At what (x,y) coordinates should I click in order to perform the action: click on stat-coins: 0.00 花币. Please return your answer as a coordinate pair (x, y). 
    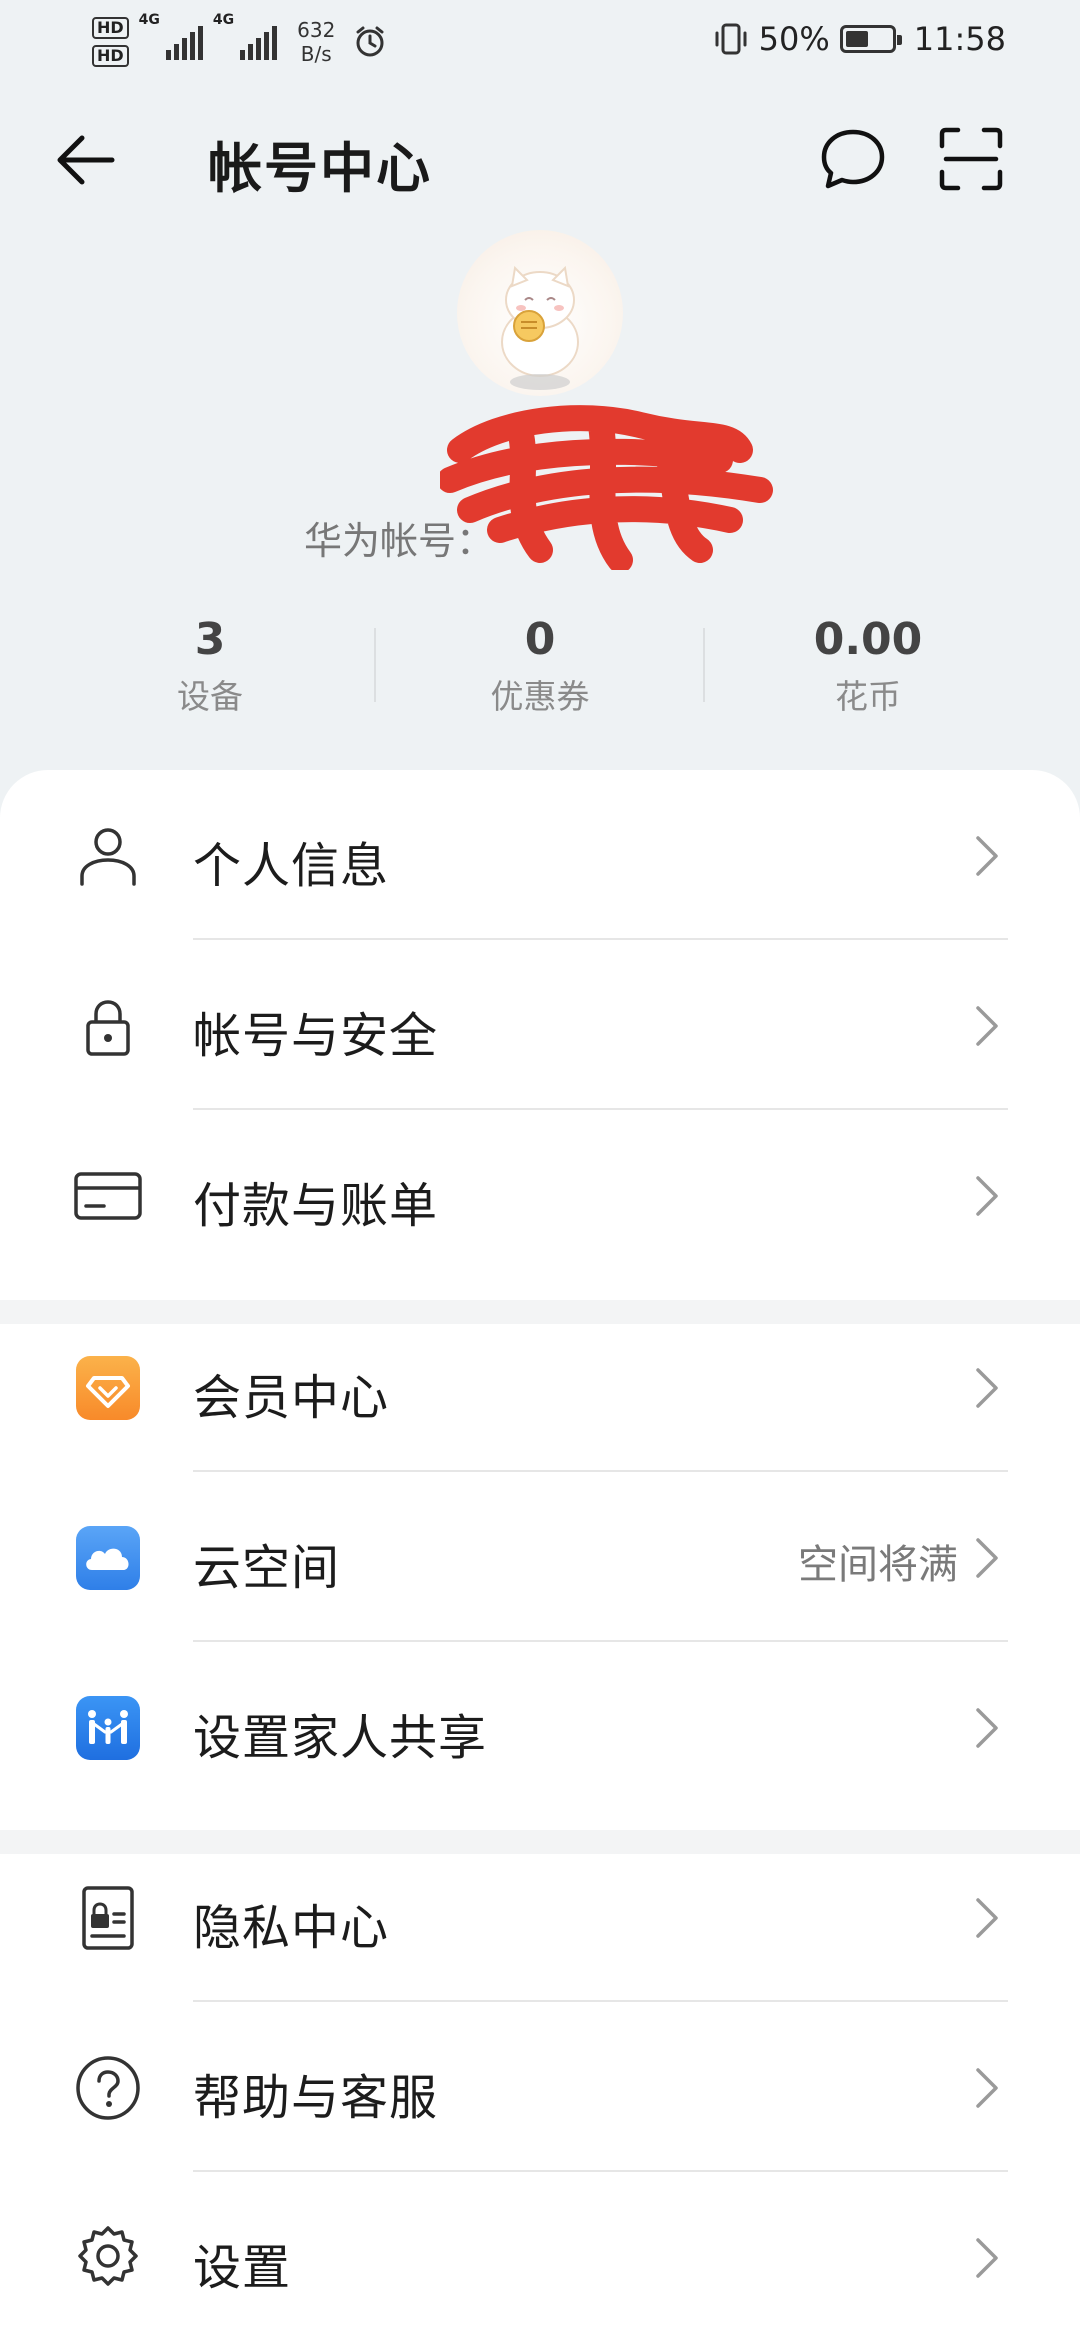
    Looking at the image, I should click on (868, 665).